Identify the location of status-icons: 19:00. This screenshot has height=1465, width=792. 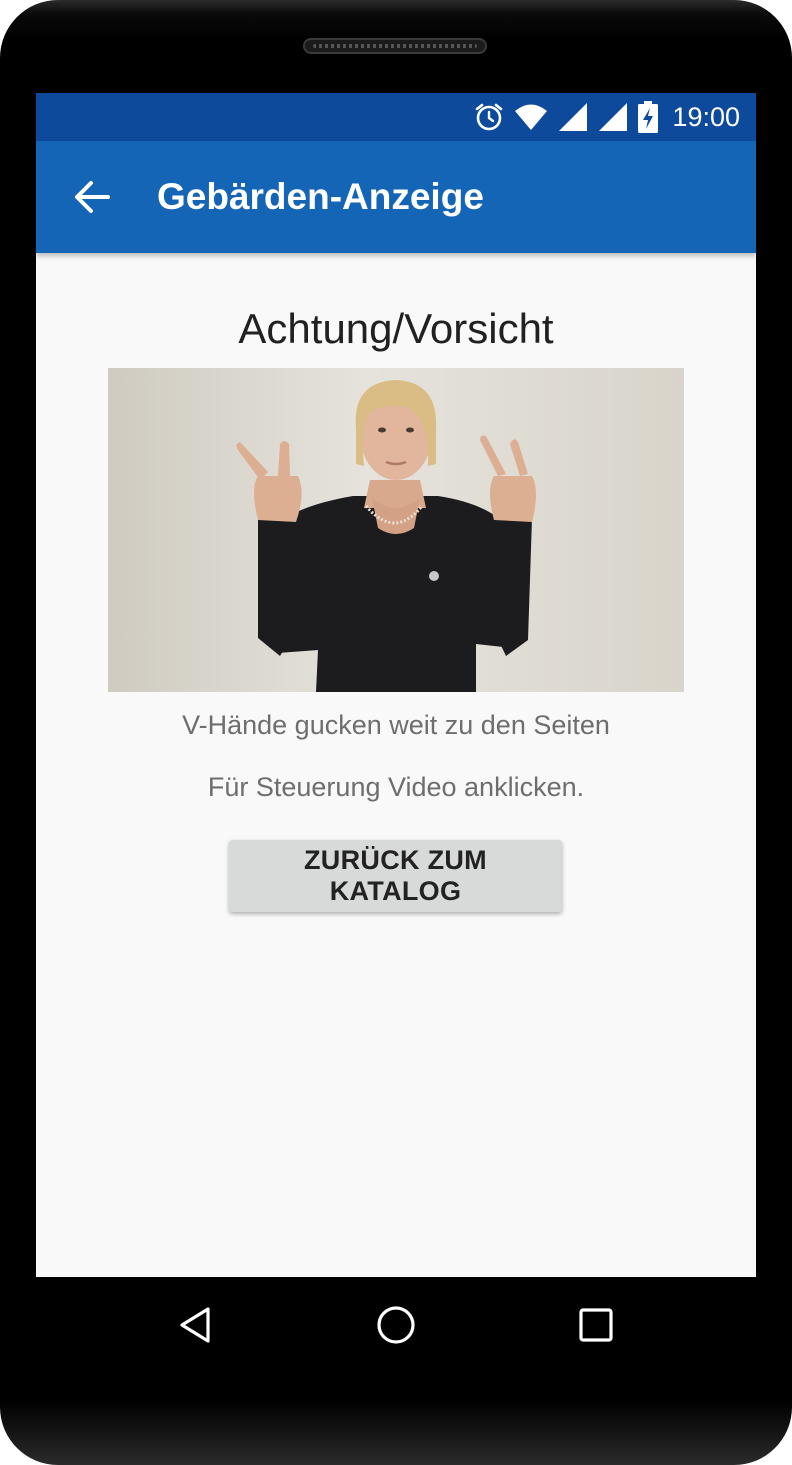
(607, 117).